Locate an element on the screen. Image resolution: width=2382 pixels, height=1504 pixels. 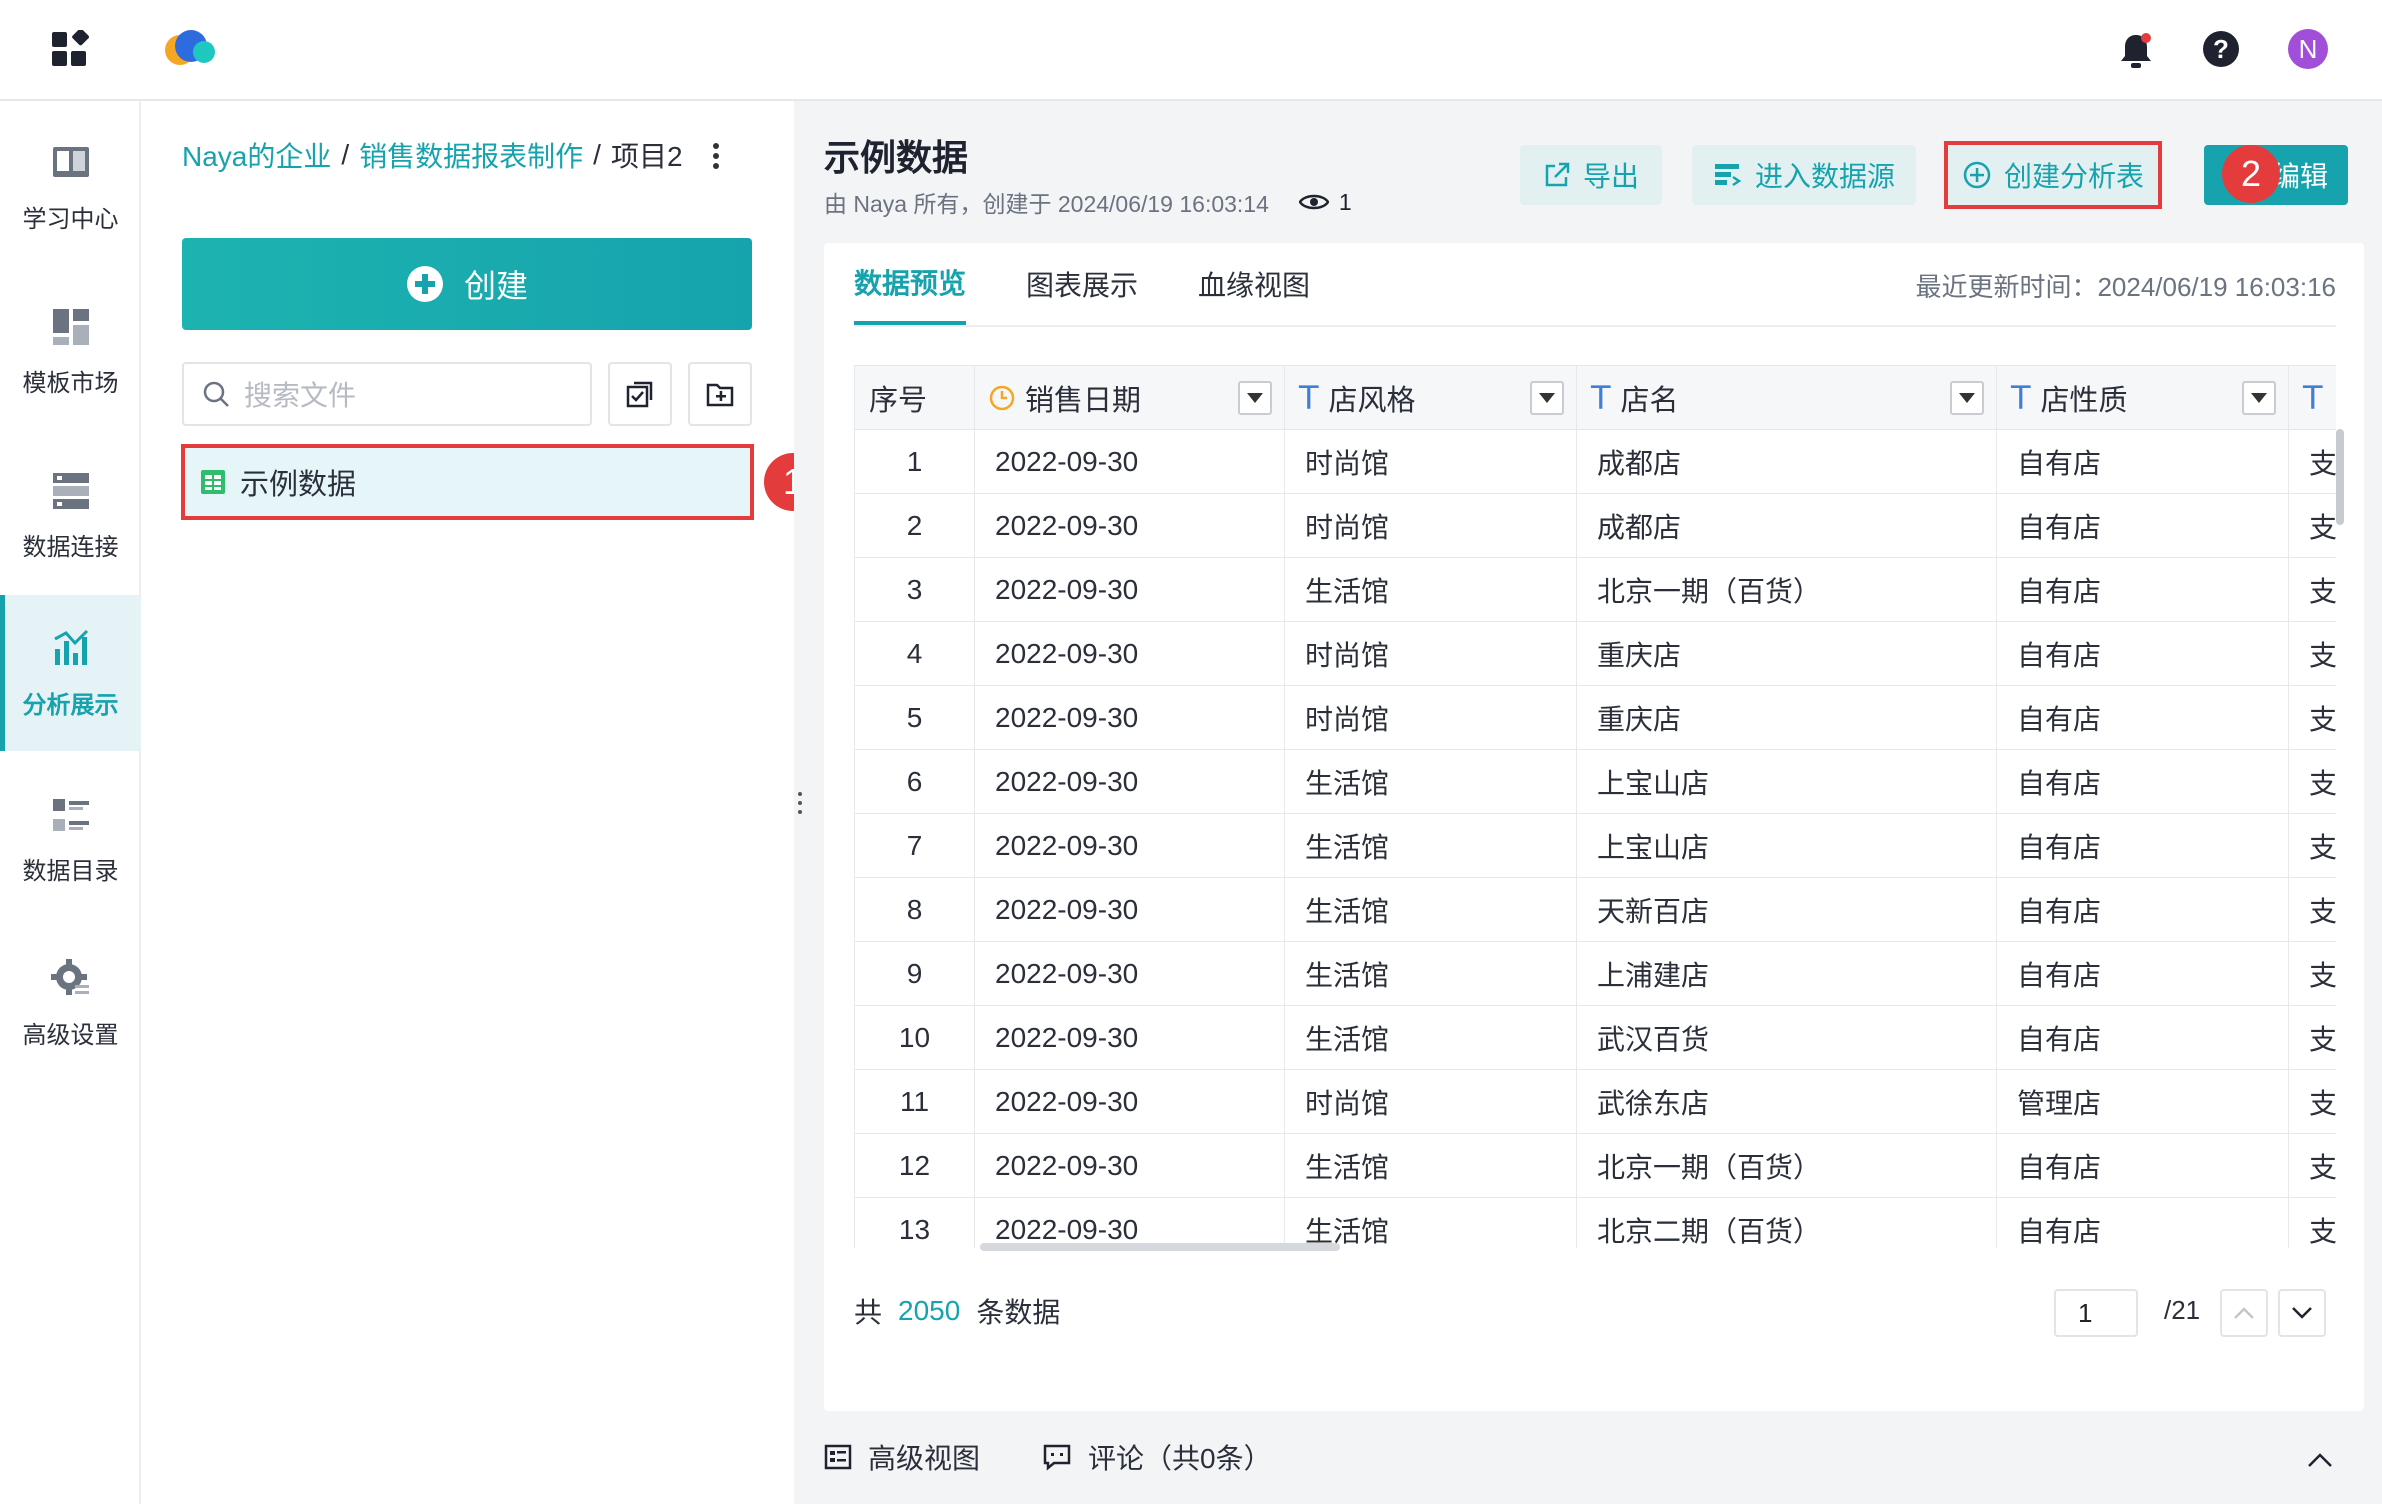
column-header-store-style: T 店风格 is located at coordinates (1430, 397).